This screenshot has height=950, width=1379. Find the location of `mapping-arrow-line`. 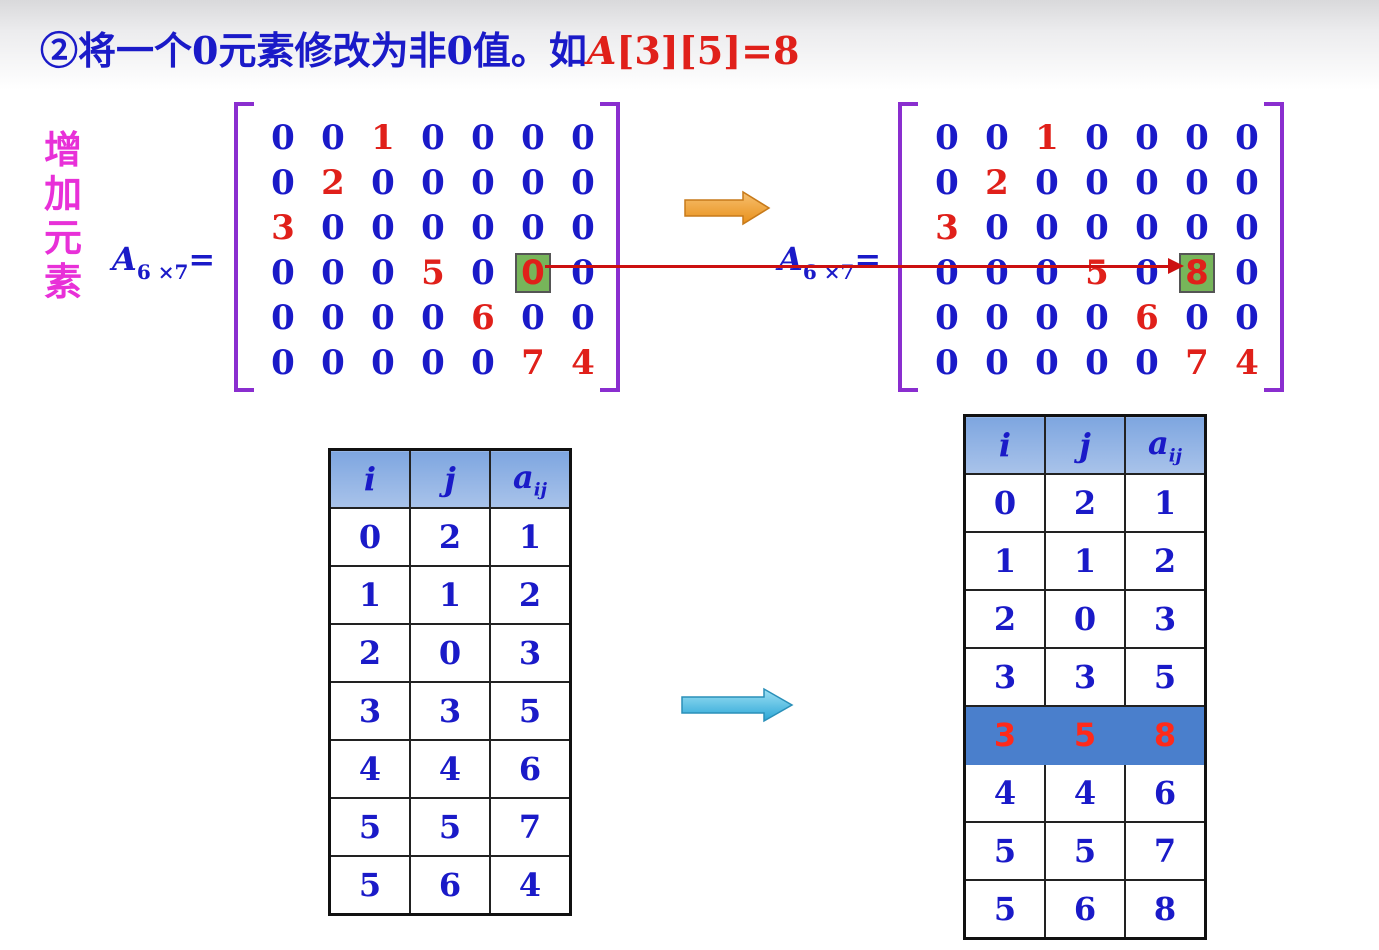

mapping-arrow-line is located at coordinates (860, 266).